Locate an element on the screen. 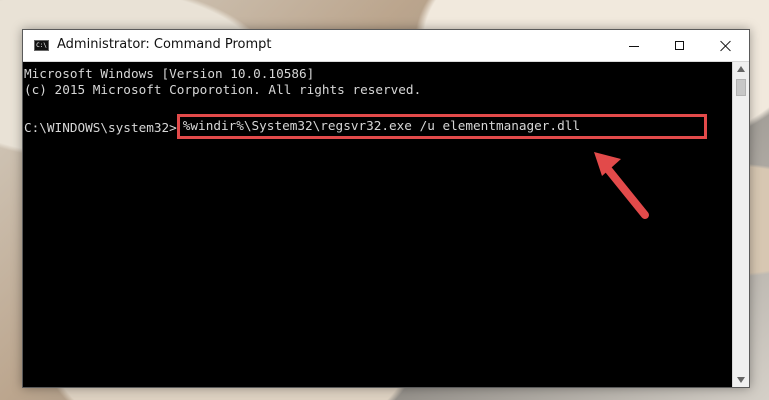  title-bar: C:\ Administrator: Command Prompt is located at coordinates (386, 46).